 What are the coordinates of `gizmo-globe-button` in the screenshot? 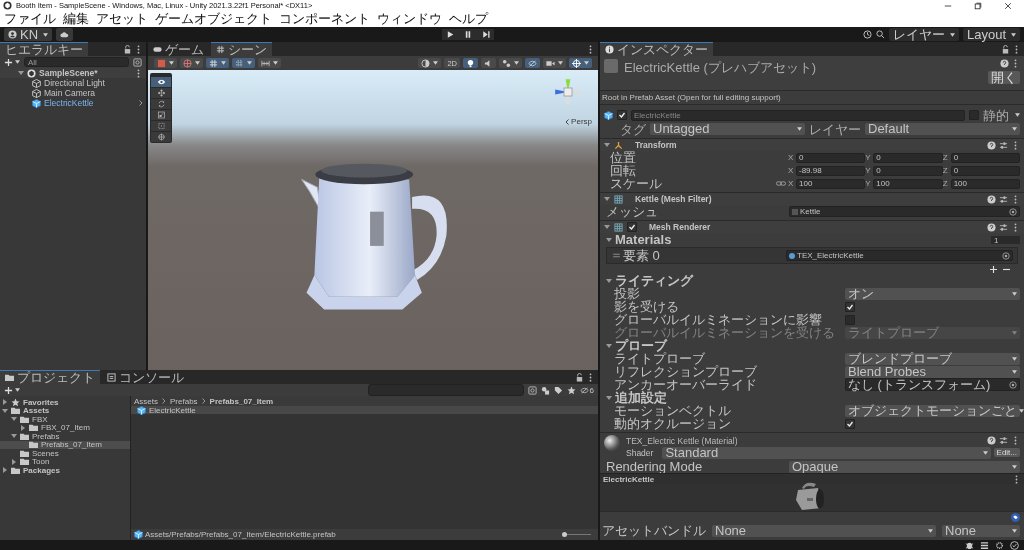 It's located at (191, 63).